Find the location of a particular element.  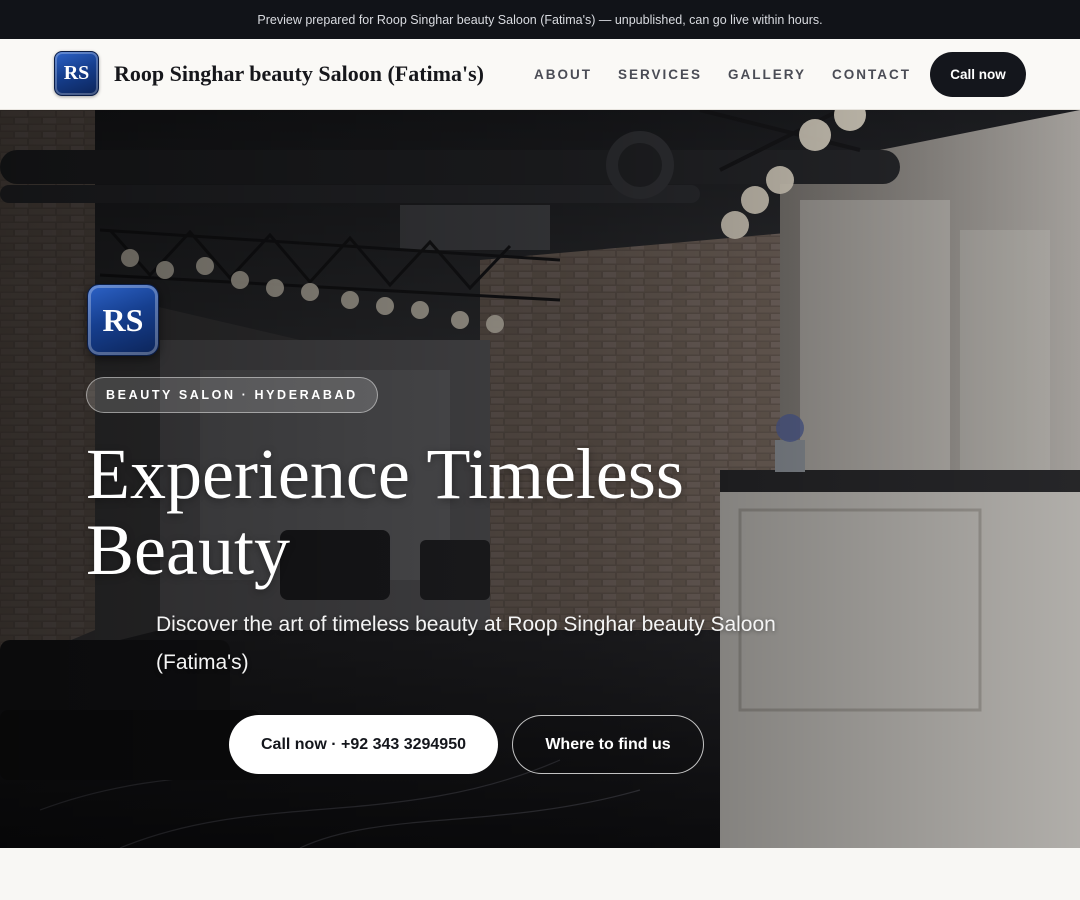

hero-call-now-button: Call now · +92 343 3294950 is located at coordinates (363, 744).